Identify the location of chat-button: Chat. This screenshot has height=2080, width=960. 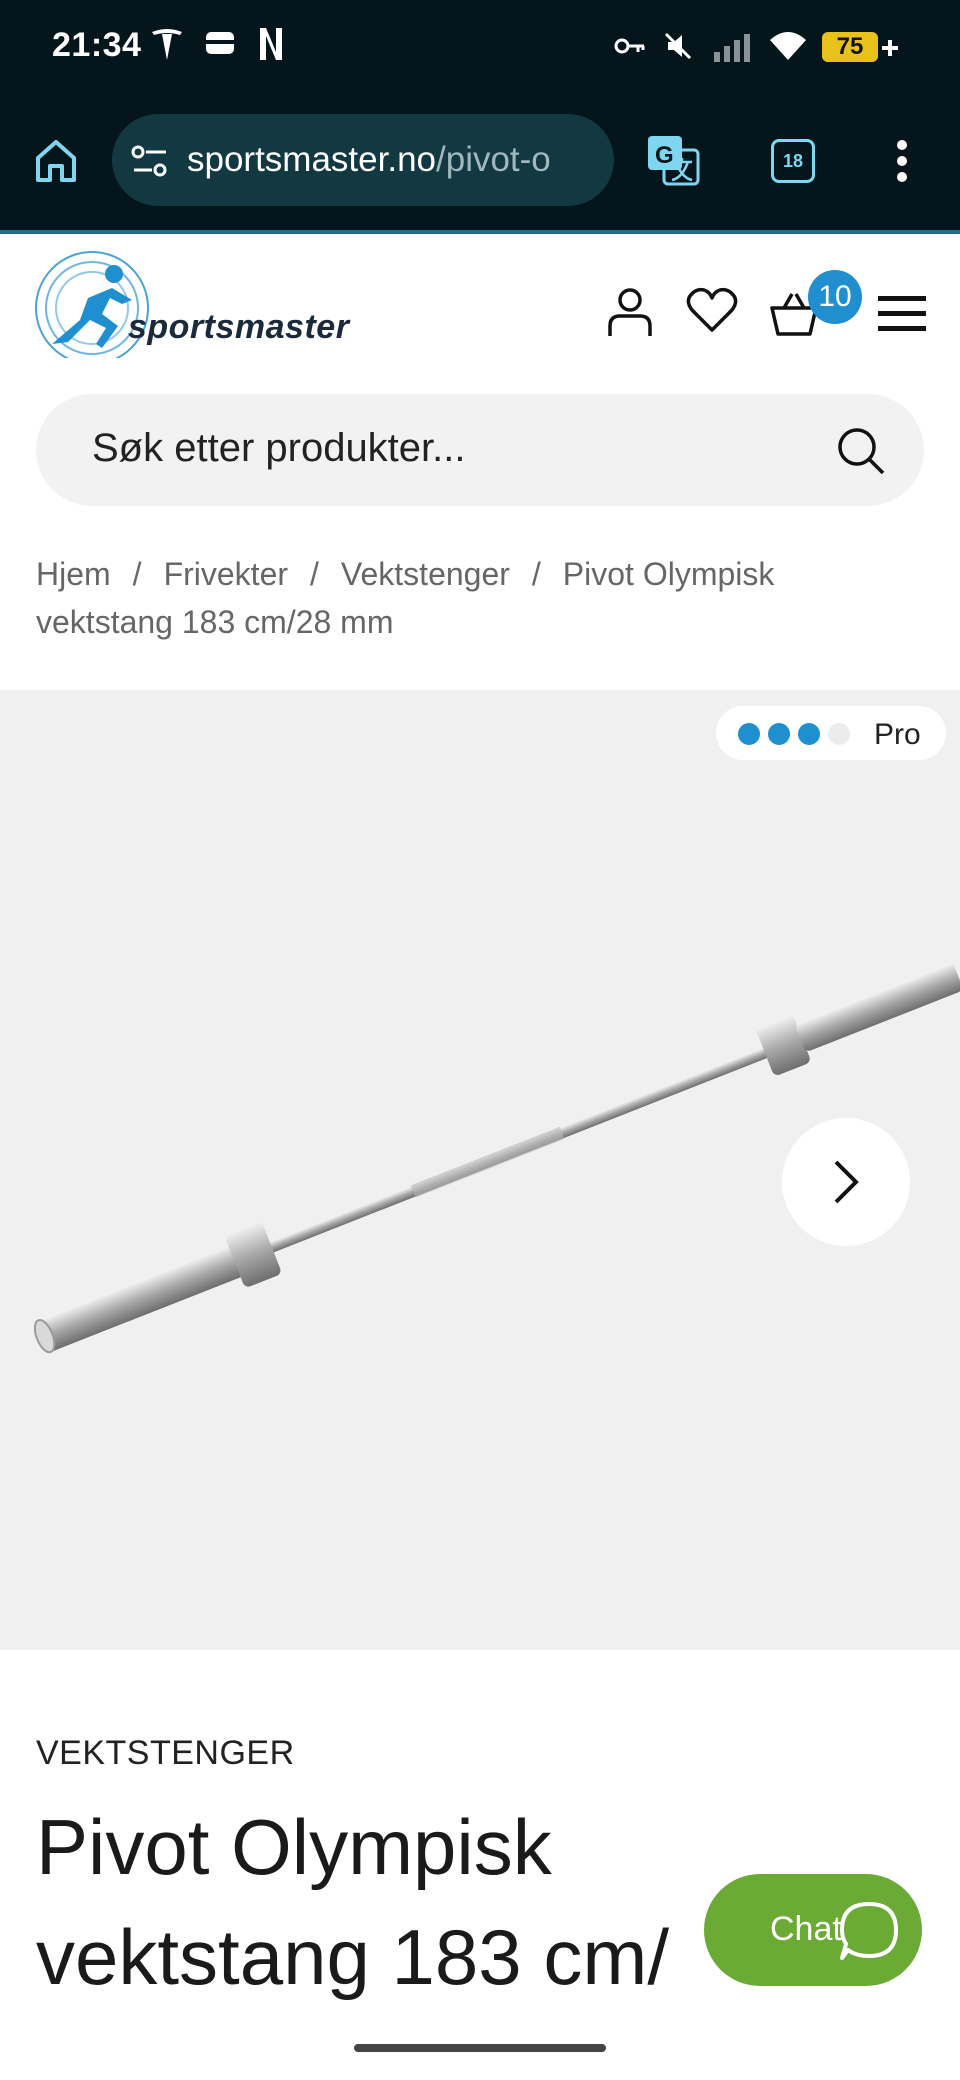
(813, 1930).